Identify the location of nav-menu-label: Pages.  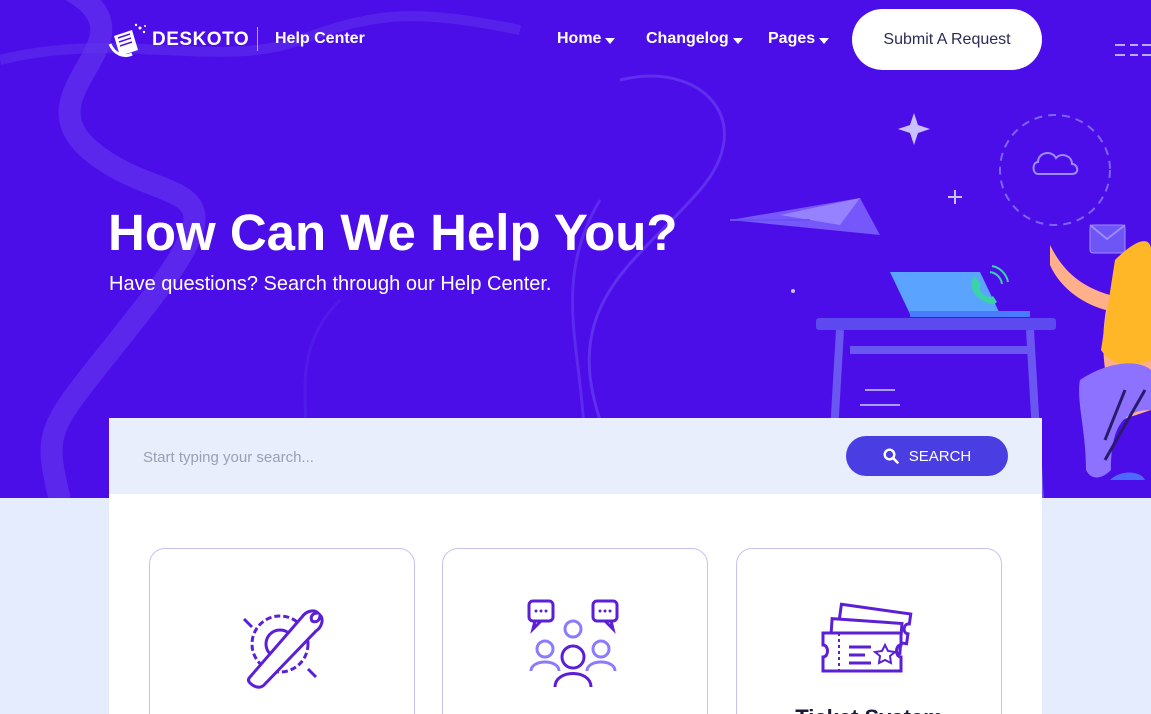
(792, 38).